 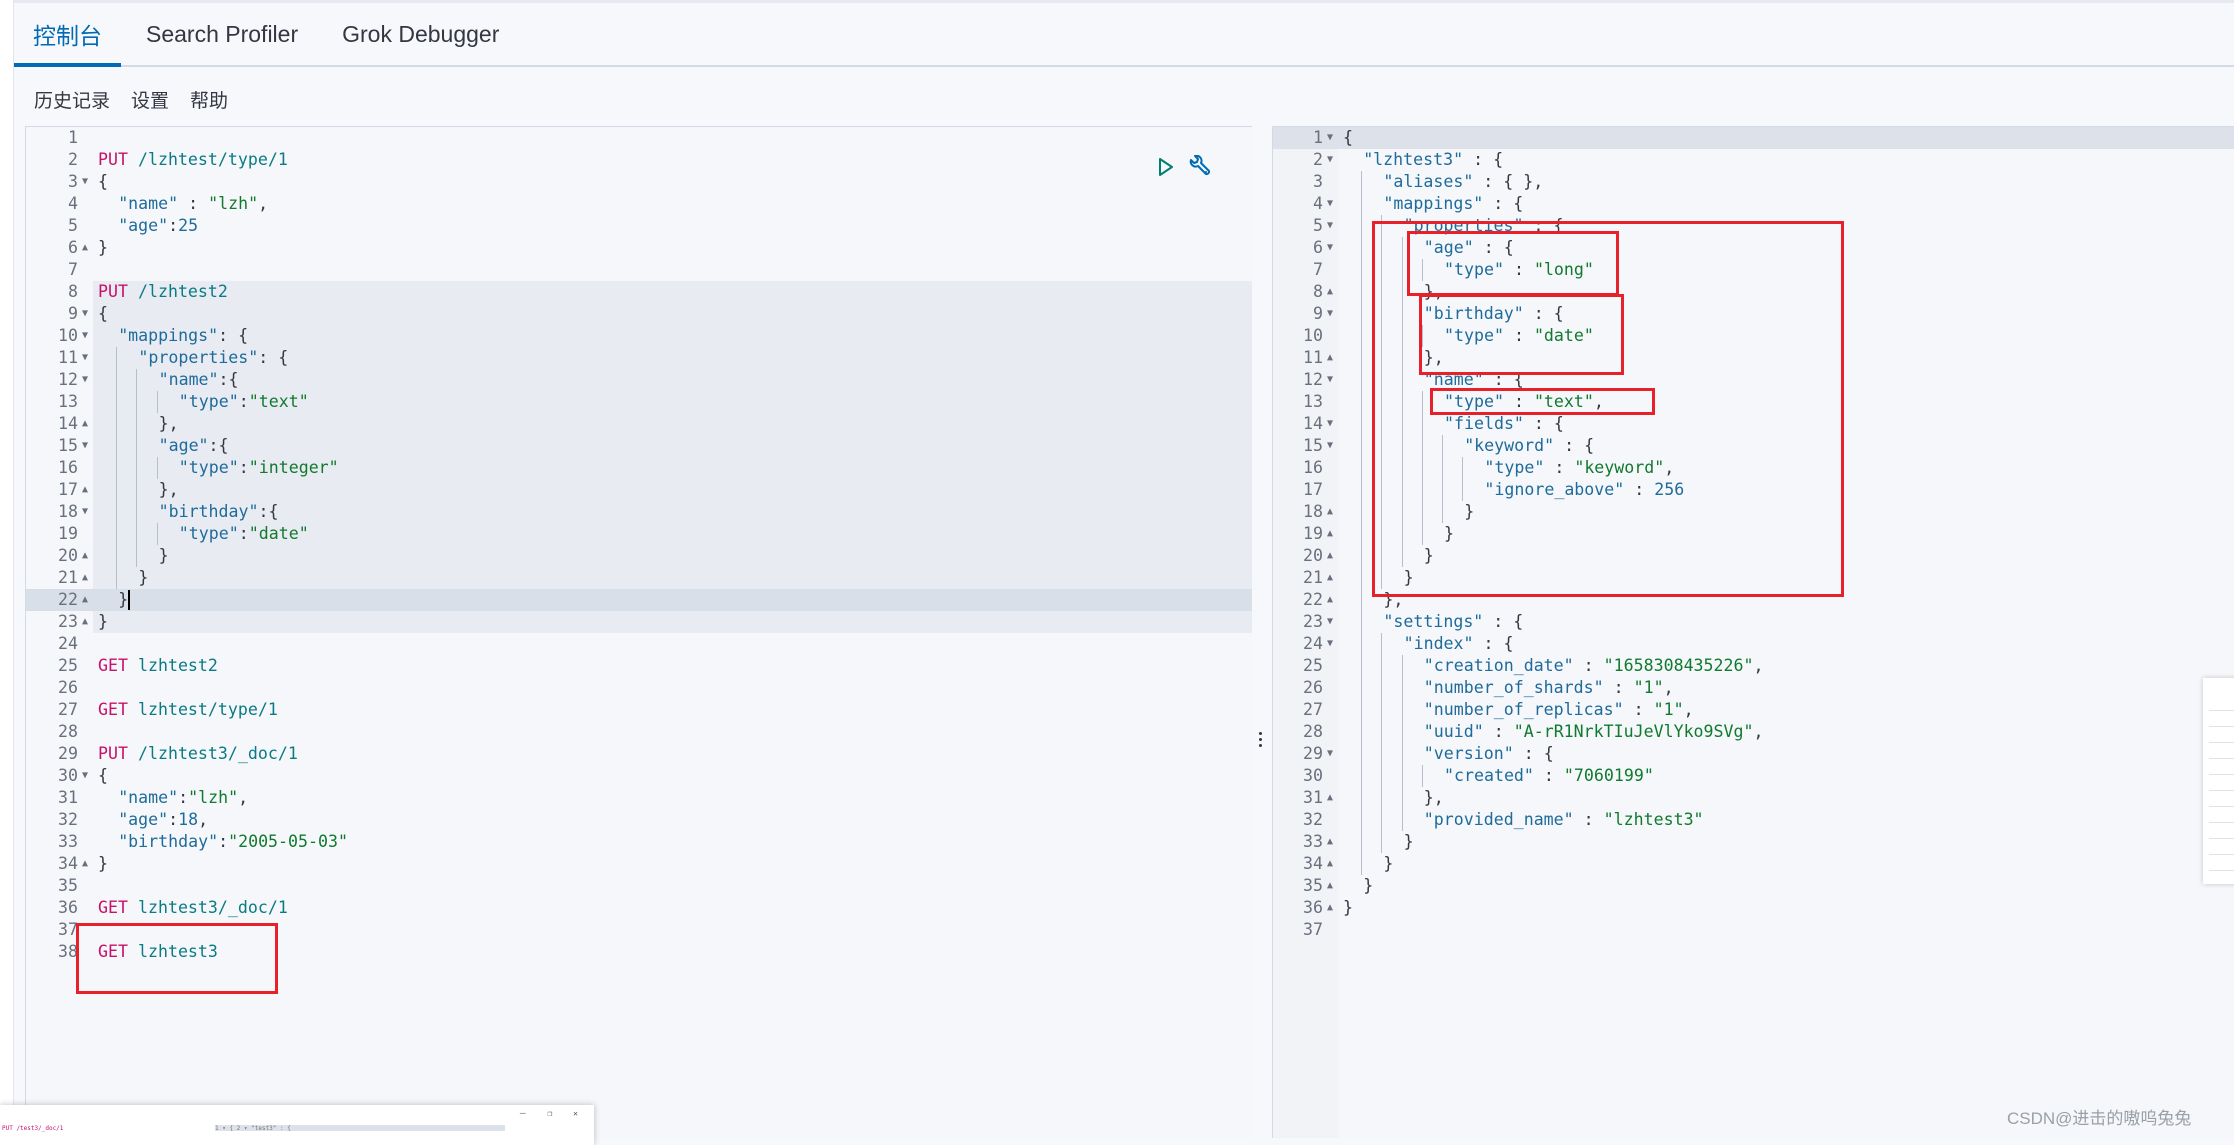 What do you see at coordinates (639, 204) in the screenshot?
I see `request-line: 4 "name" : "lzh",` at bounding box center [639, 204].